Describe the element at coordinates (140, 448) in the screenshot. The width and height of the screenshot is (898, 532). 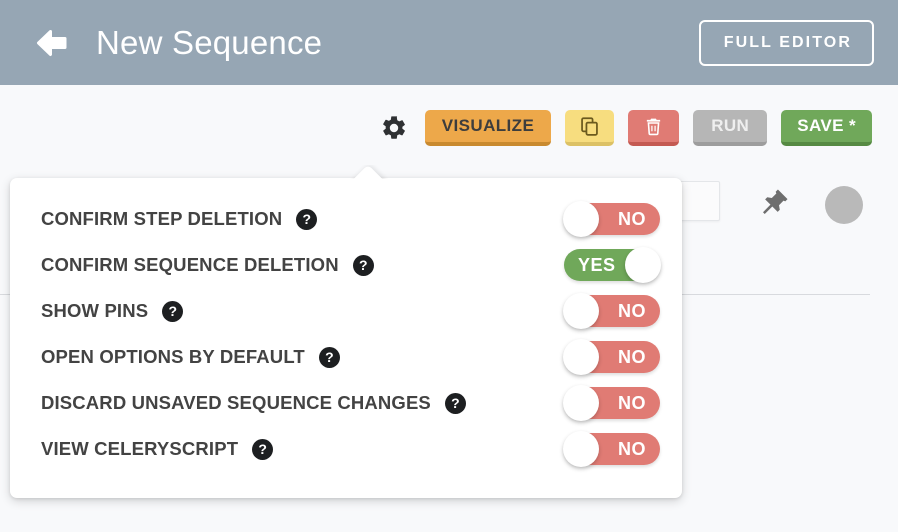
I see `settings-label: VIEW CELERYSCRIPT` at that location.